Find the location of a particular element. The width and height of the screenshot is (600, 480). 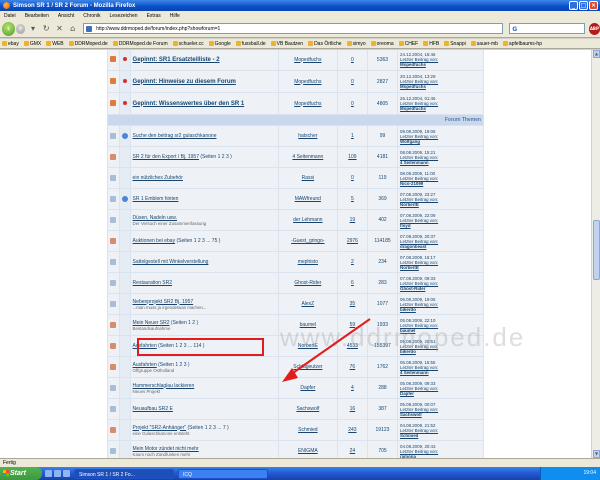

quick-launch is located at coordinates (57, 473).